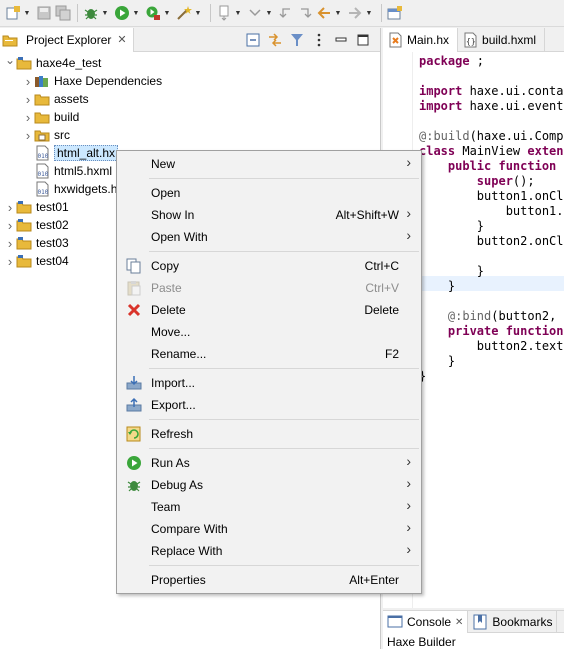 The width and height of the screenshot is (564, 649). I want to click on tab-project-explorer: Project Explorer ✕, so click(67, 39).